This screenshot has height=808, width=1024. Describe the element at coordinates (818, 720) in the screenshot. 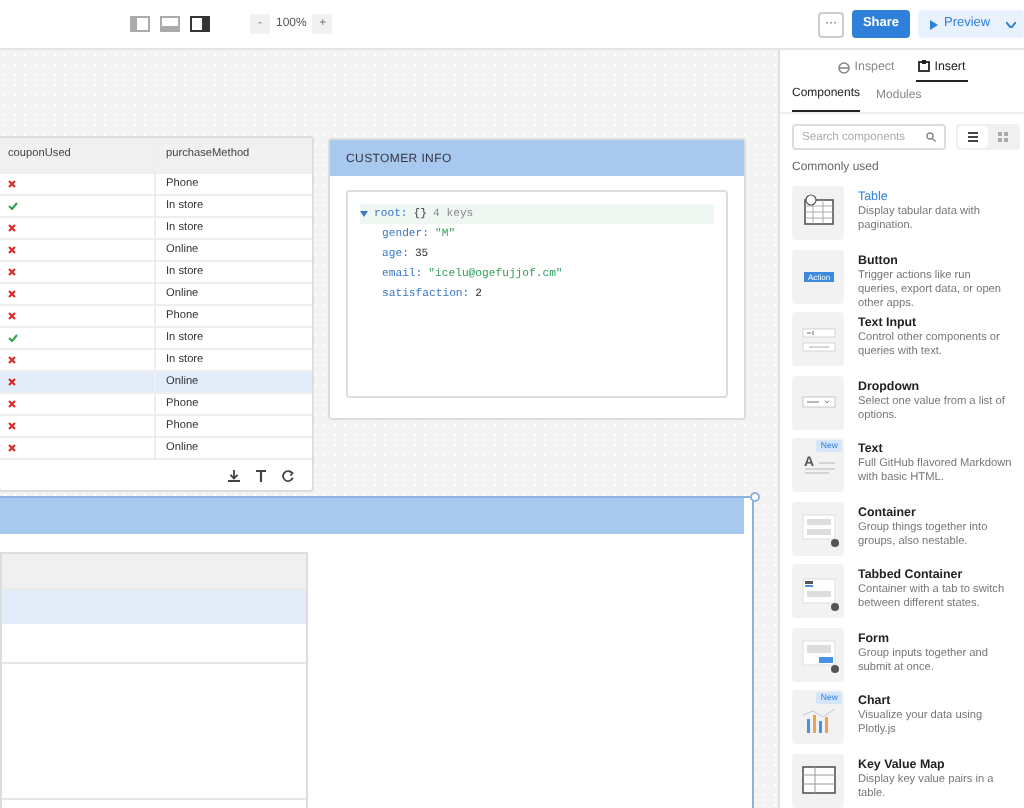

I see `chart-icon` at that location.